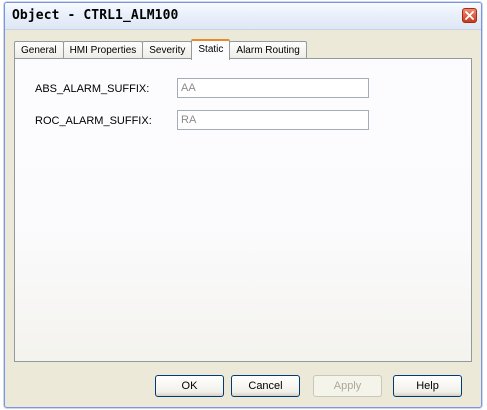 This screenshot has width=487, height=410. Describe the element at coordinates (95, 15) in the screenshot. I see `window-title: Object - CTRL1_ALM100` at that location.